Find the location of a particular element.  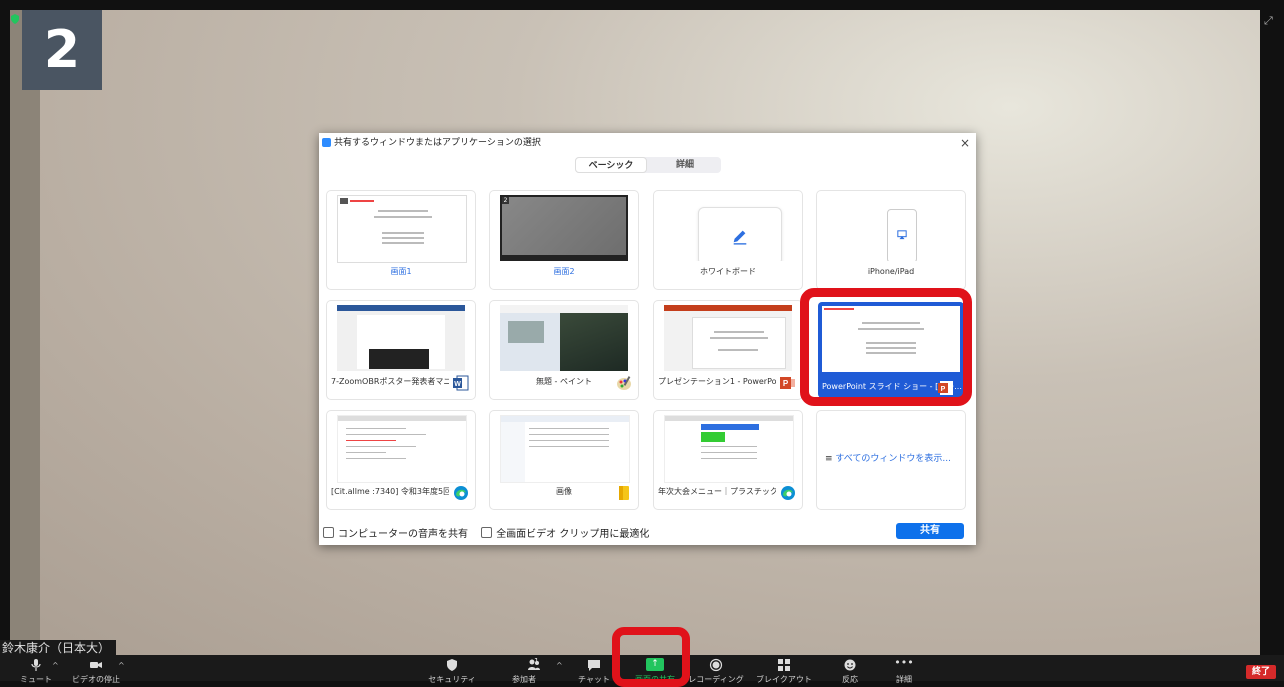

chat-label: チャット is located at coordinates (594, 679).